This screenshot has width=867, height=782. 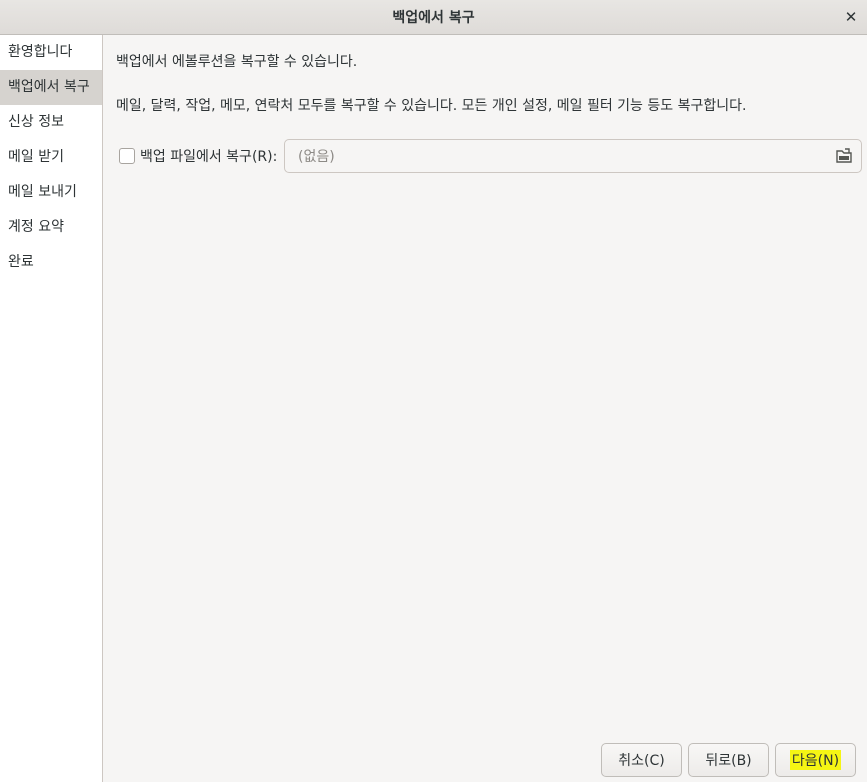 I want to click on next-button-label: 다음(N), so click(x=815, y=760).